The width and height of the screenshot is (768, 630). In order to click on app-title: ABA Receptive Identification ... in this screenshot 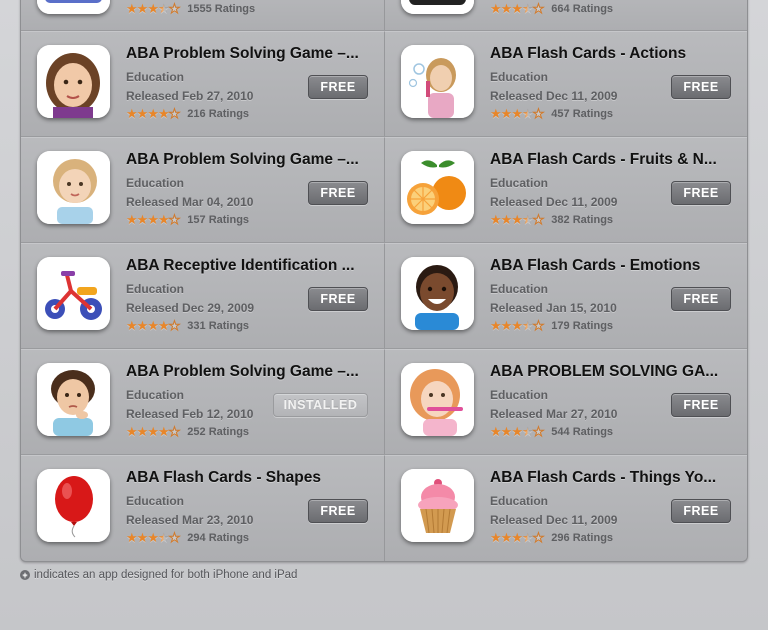, I will do `click(248, 266)`.